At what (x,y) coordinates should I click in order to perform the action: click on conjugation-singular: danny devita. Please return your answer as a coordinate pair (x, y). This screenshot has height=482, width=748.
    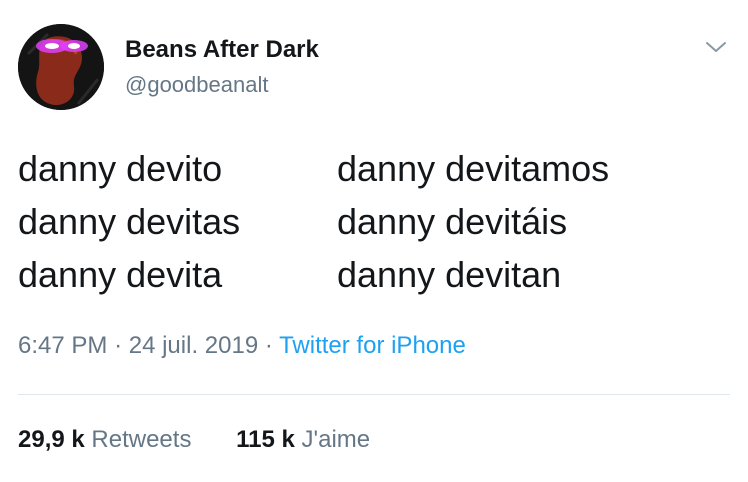
    Looking at the image, I should click on (120, 274).